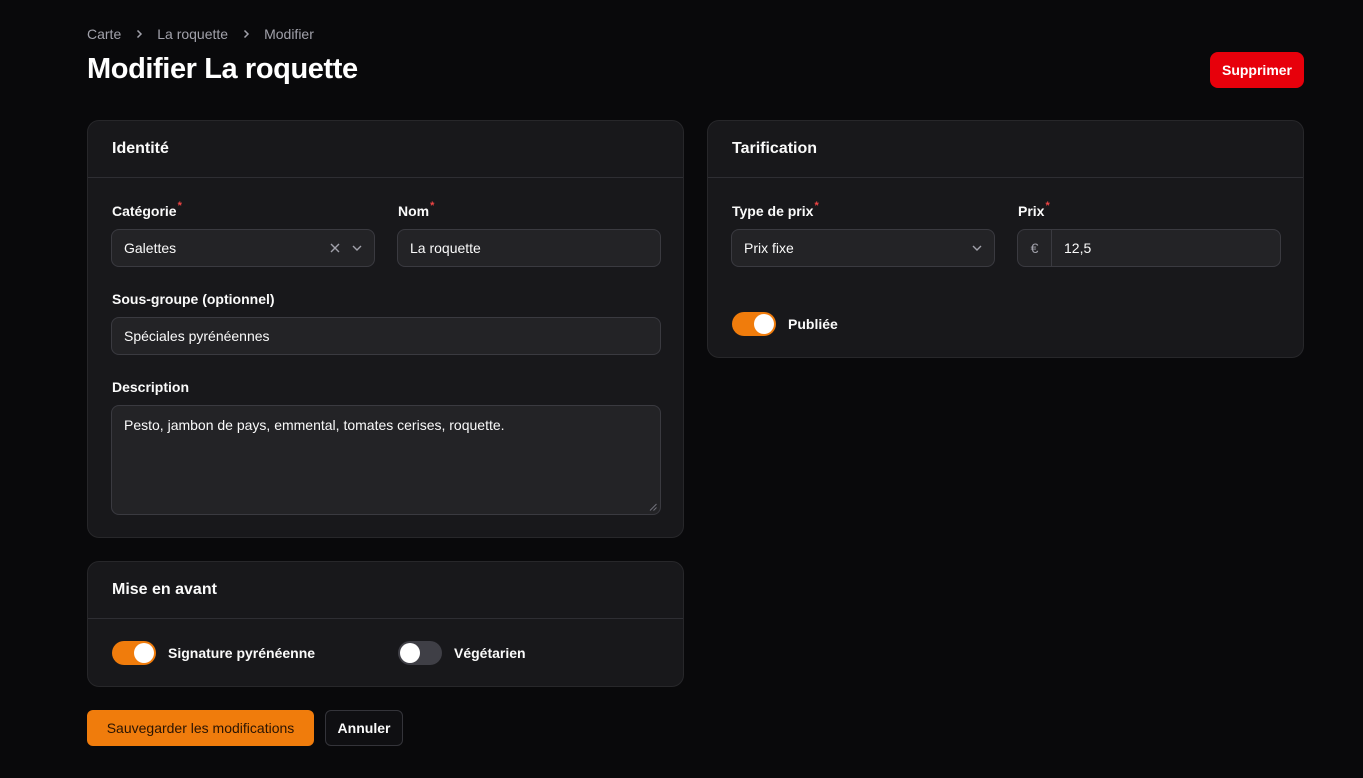 This screenshot has width=1363, height=778. Describe the element at coordinates (222, 69) in the screenshot. I see `page-title: Modifier La roquette` at that location.